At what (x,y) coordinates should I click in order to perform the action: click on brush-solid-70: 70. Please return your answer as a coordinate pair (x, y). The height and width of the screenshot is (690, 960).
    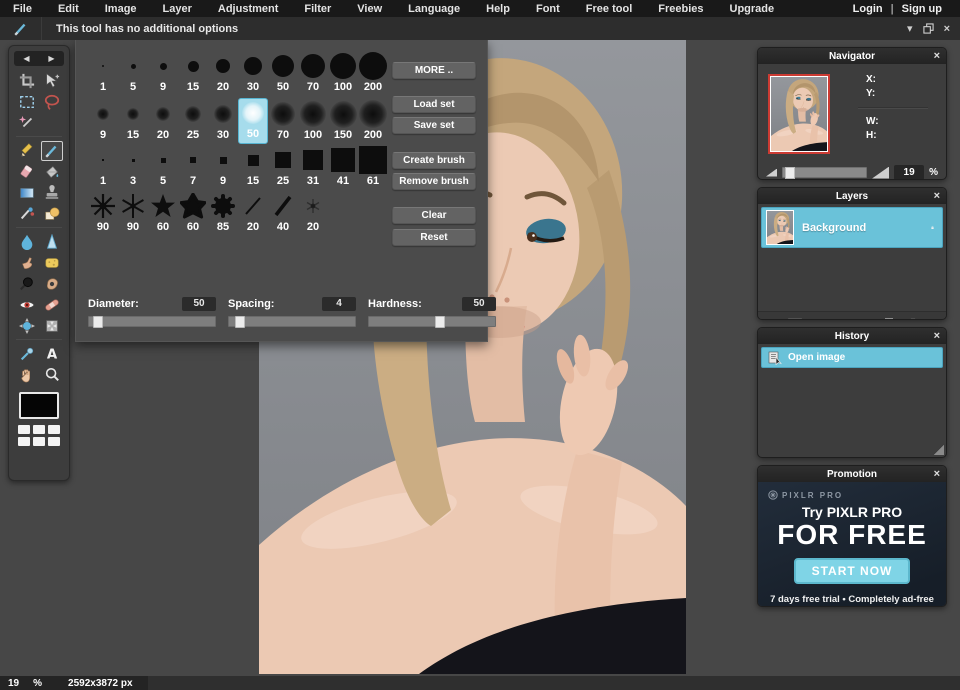
    Looking at the image, I should click on (313, 74).